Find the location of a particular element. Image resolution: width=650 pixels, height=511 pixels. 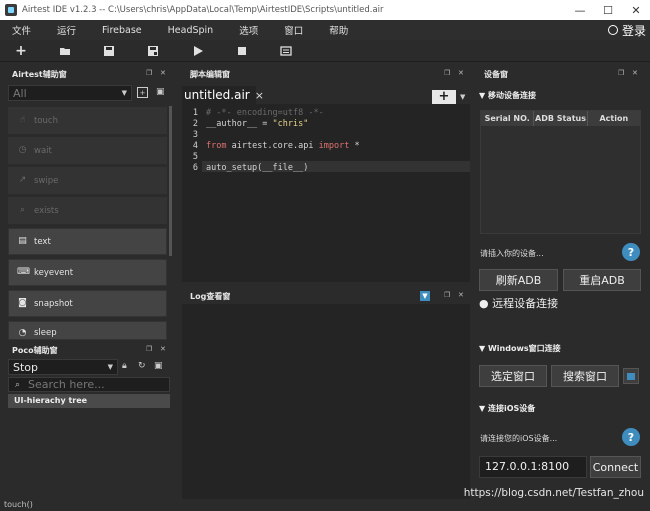

poco-mode-value: Stop is located at coordinates (26, 367).